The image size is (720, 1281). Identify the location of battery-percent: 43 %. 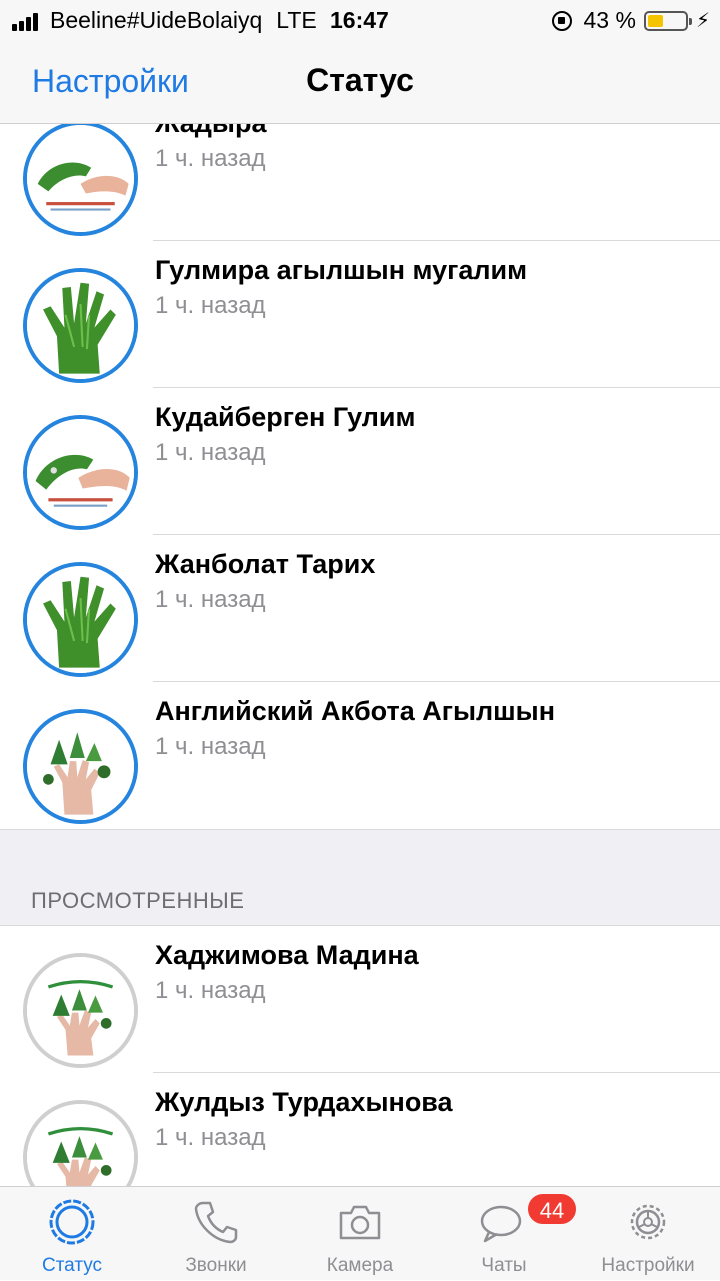
(609, 20).